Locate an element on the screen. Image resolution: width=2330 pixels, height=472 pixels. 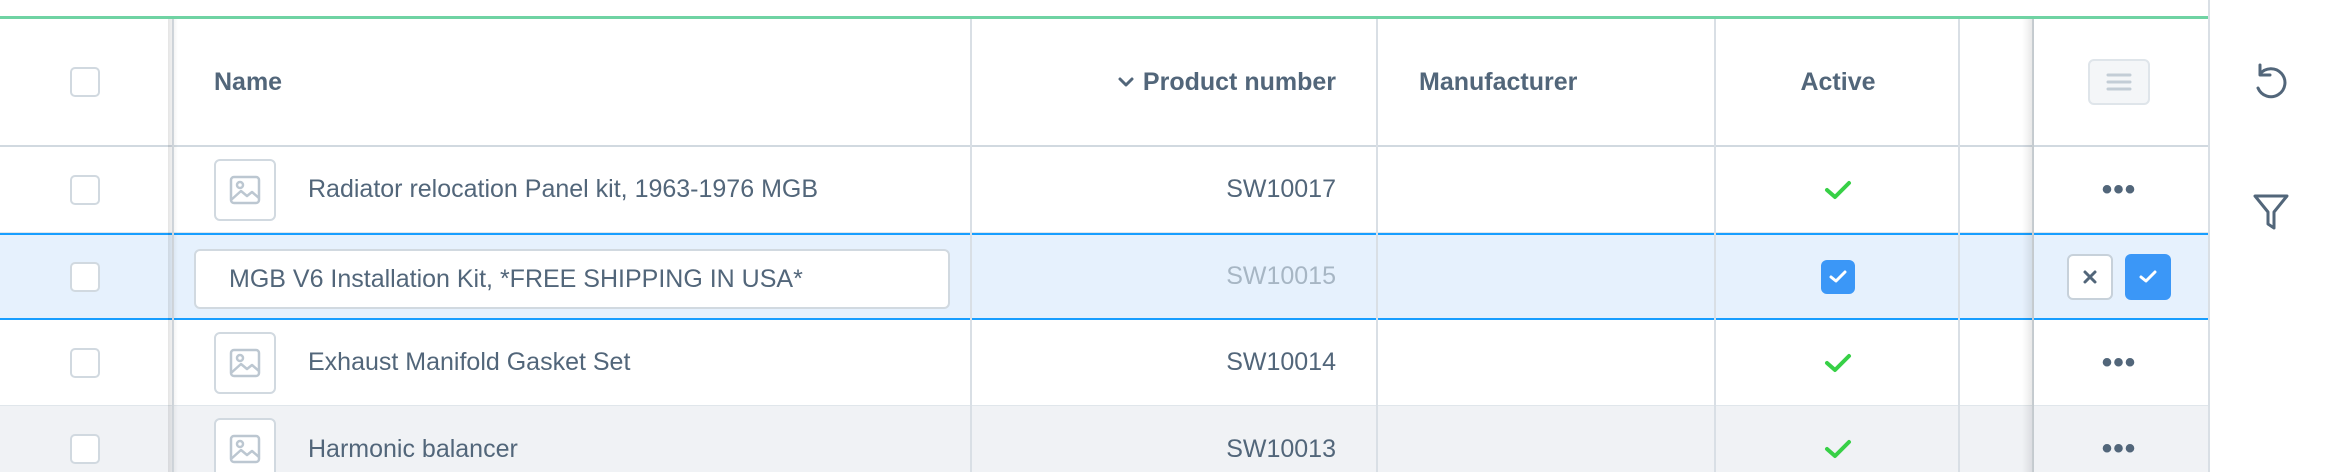
filter-button is located at coordinates (2270, 212).